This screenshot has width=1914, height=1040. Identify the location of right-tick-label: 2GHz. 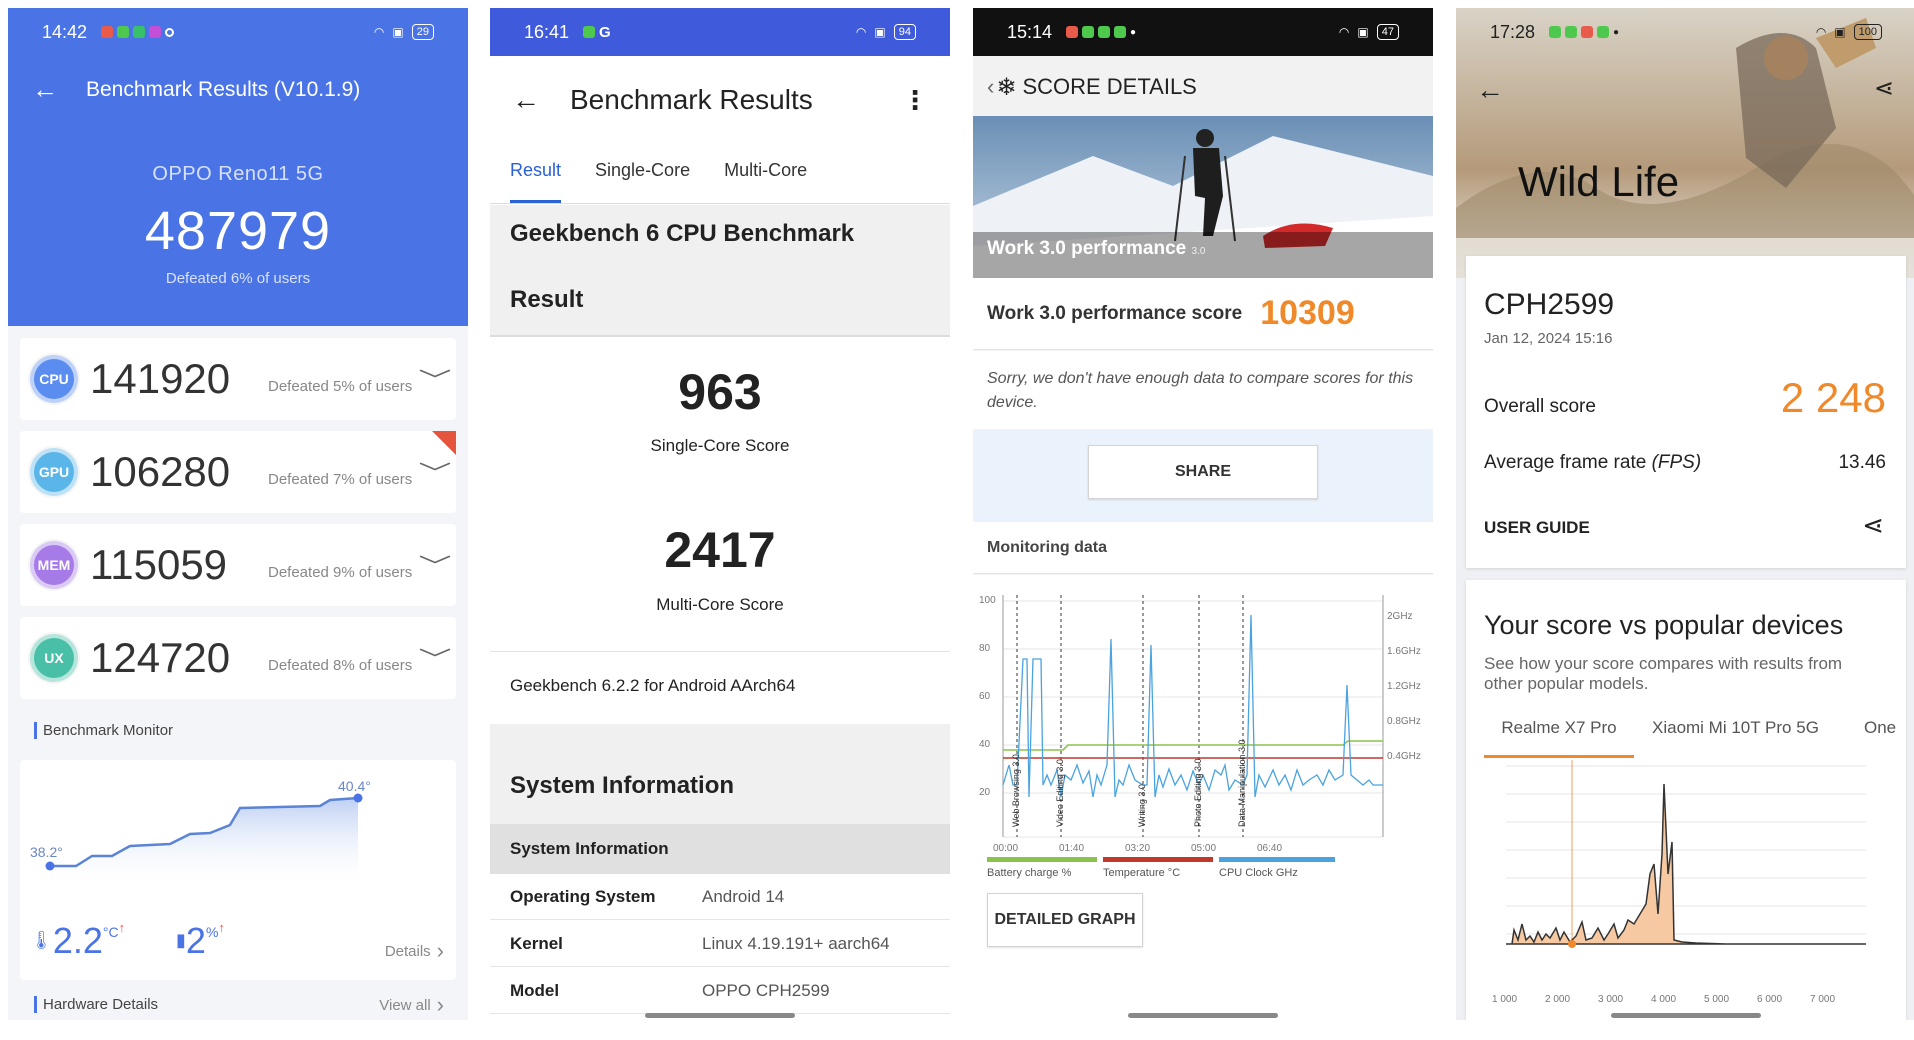
(1400, 616).